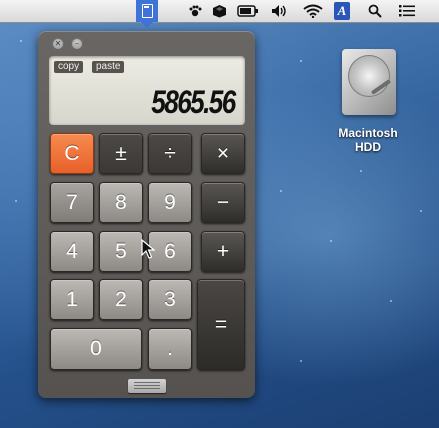  Describe the element at coordinates (280, 11) in the screenshot. I see `volume-icon` at that location.